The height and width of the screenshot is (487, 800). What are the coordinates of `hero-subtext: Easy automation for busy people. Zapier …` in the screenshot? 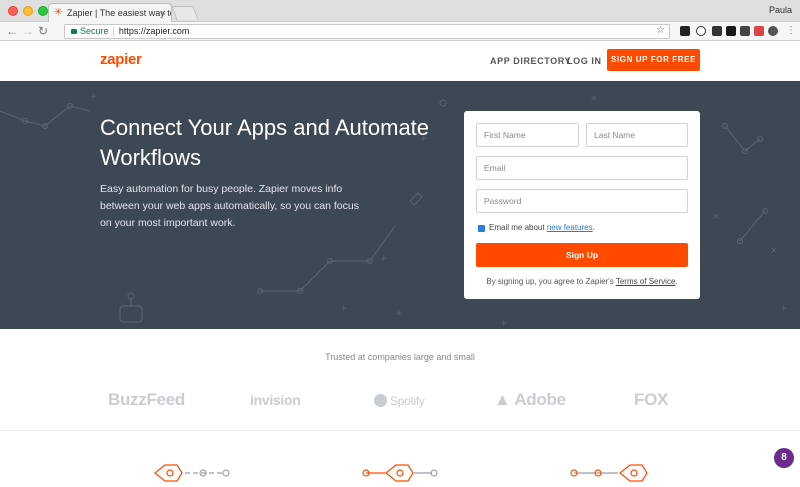 It's located at (229, 206).